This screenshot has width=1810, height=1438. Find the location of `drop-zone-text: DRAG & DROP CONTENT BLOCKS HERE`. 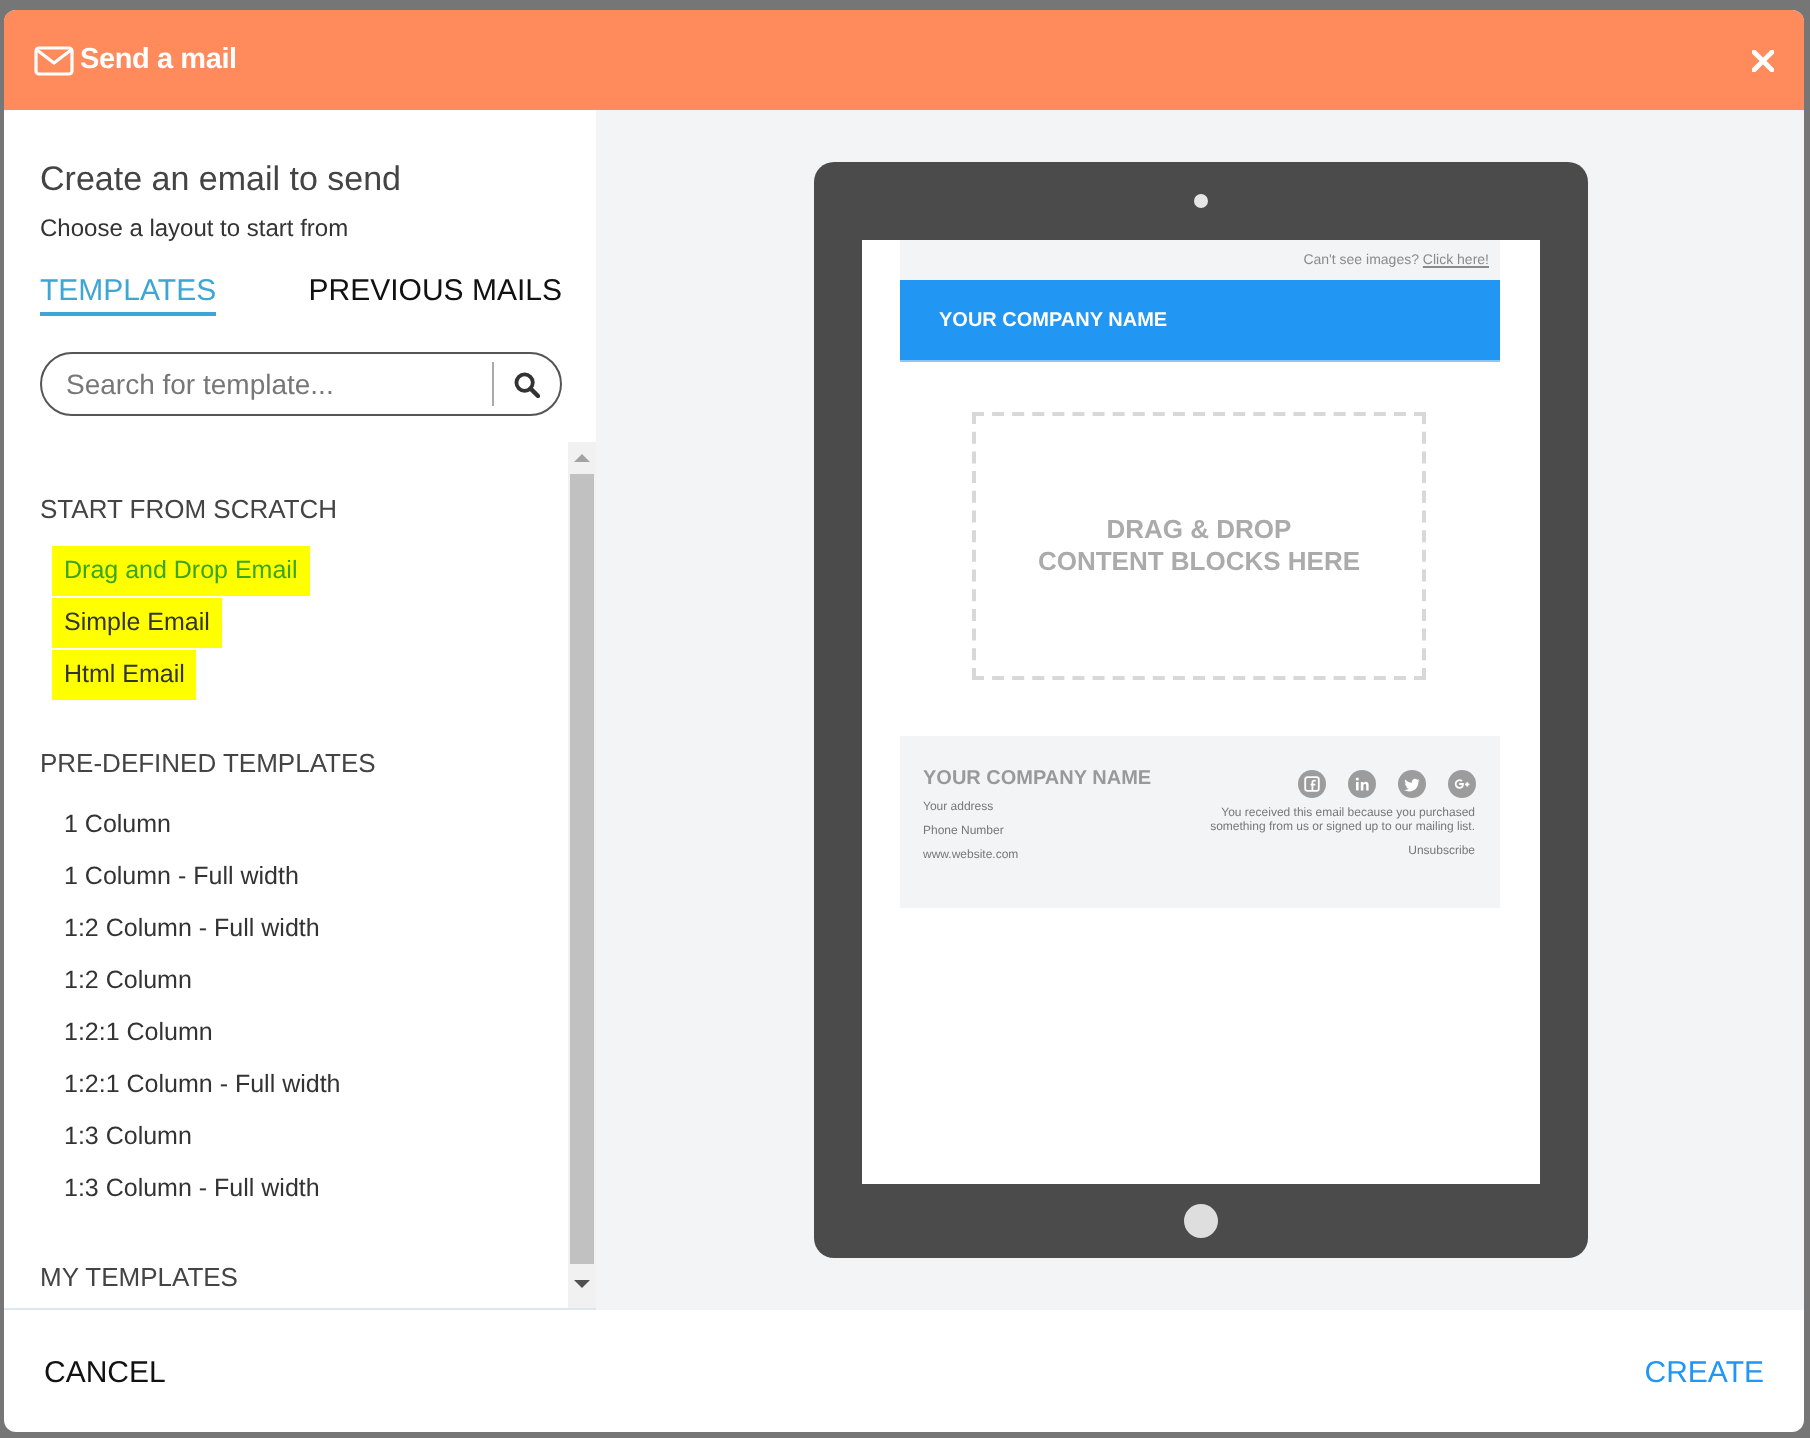

drop-zone-text: DRAG & DROP CONTENT BLOCKS HERE is located at coordinates (1199, 546).